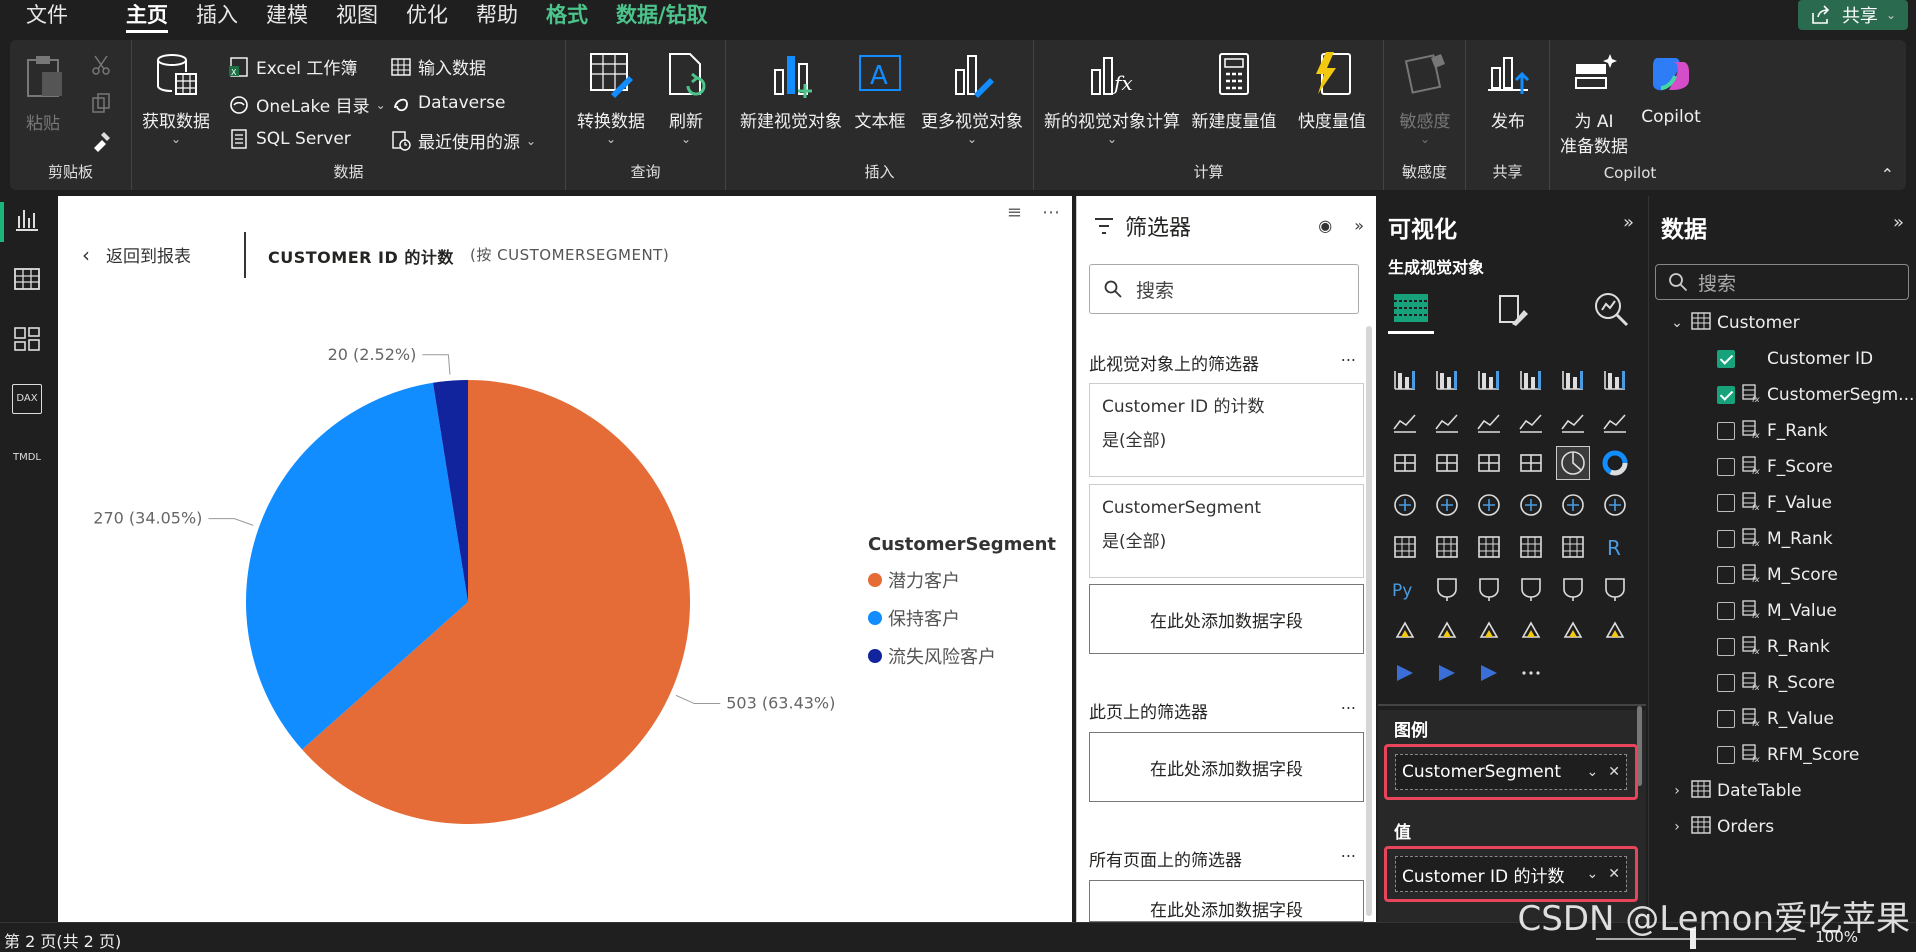 This screenshot has height=952, width=1916. Describe the element at coordinates (1639, 746) in the screenshot. I see `viz-scrollbar` at that location.